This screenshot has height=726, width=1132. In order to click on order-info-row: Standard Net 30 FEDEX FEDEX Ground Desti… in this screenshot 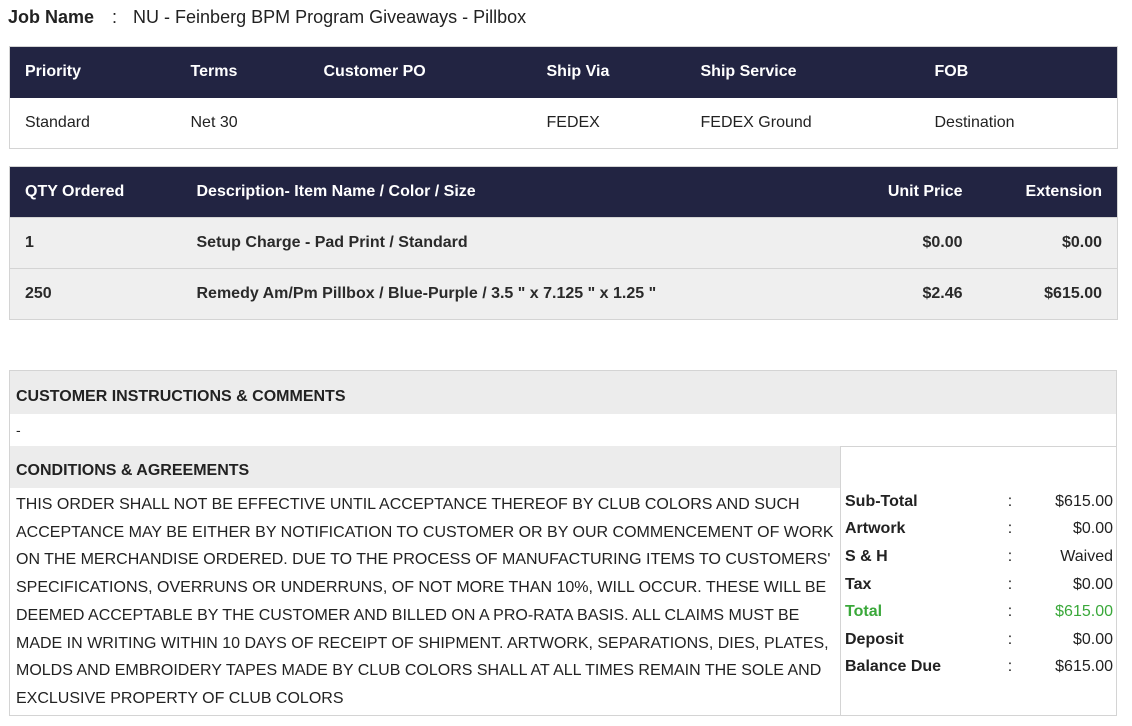, I will do `click(563, 123)`.